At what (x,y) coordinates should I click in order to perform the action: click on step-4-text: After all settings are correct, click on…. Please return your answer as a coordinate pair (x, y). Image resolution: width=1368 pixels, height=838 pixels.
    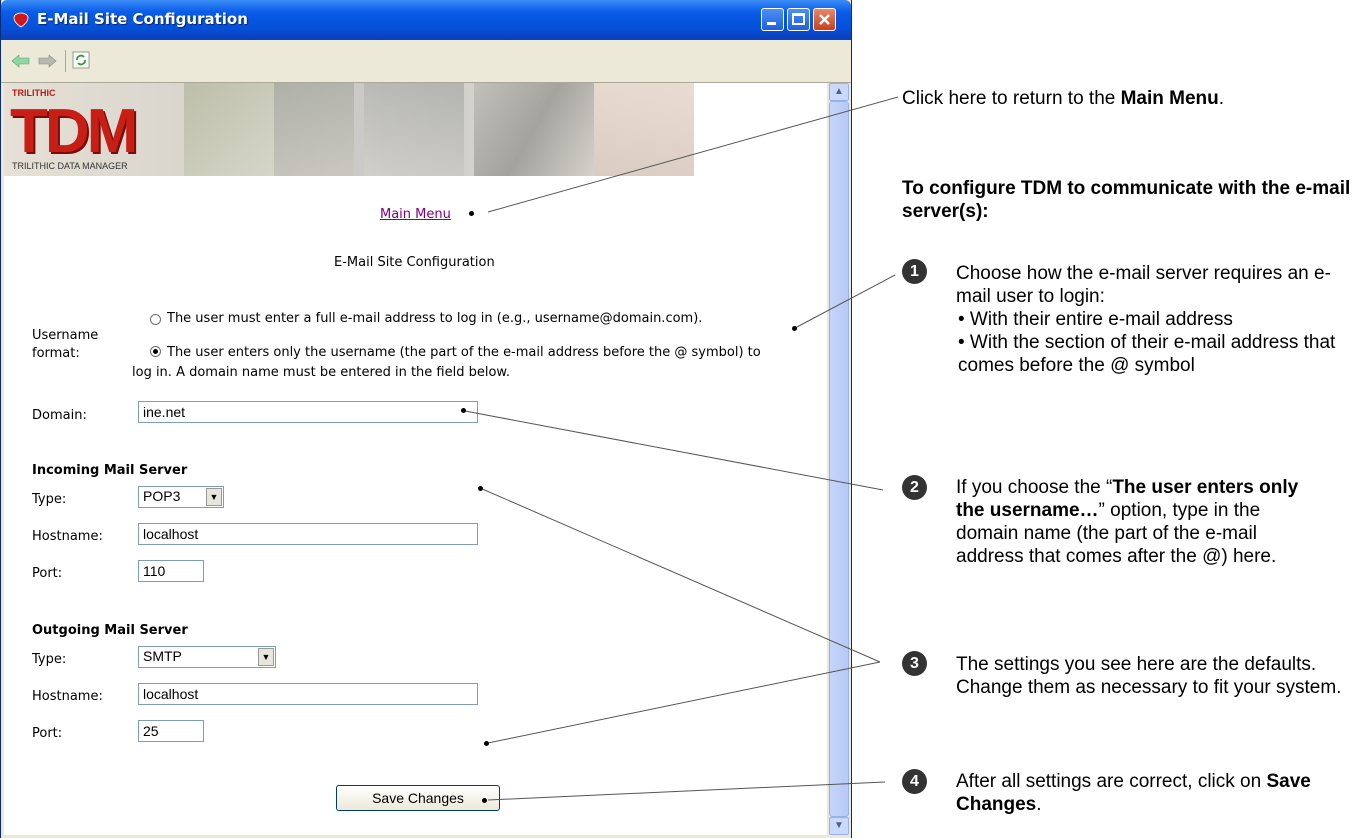
    Looking at the image, I should click on (1158, 793).